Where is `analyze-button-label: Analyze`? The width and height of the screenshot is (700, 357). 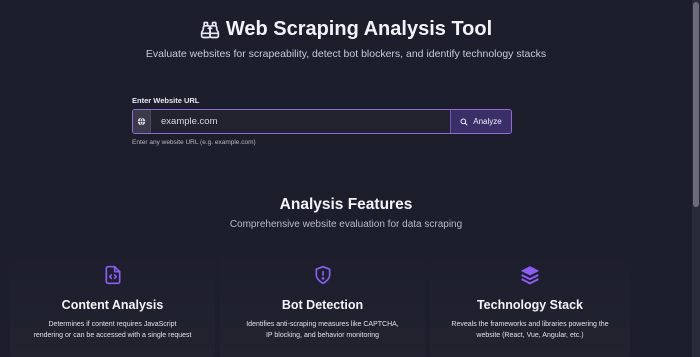 analyze-button-label: Analyze is located at coordinates (487, 121).